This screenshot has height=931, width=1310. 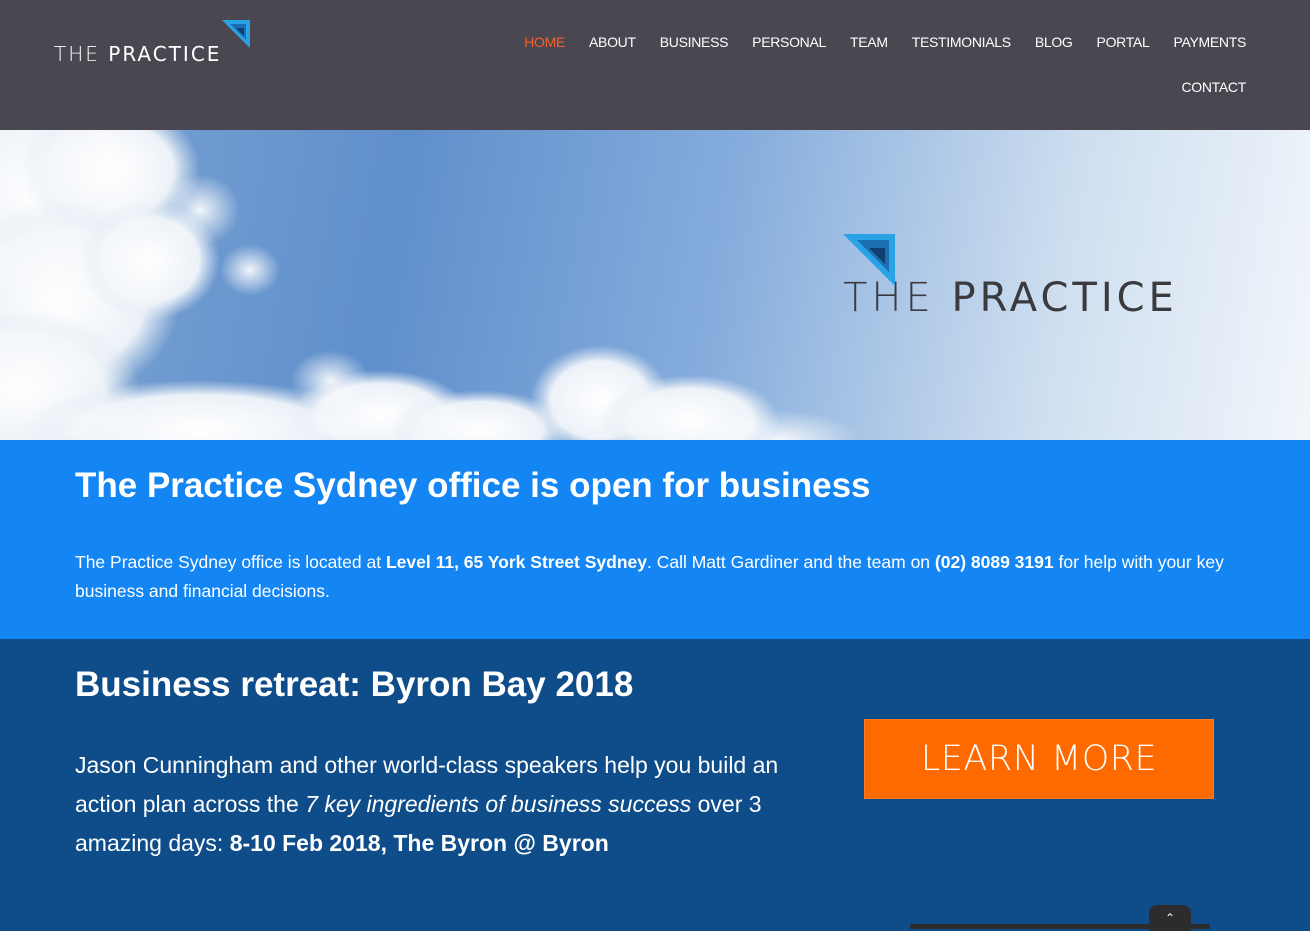 I want to click on learn-more-button: LEARN MORE, so click(x=1039, y=759).